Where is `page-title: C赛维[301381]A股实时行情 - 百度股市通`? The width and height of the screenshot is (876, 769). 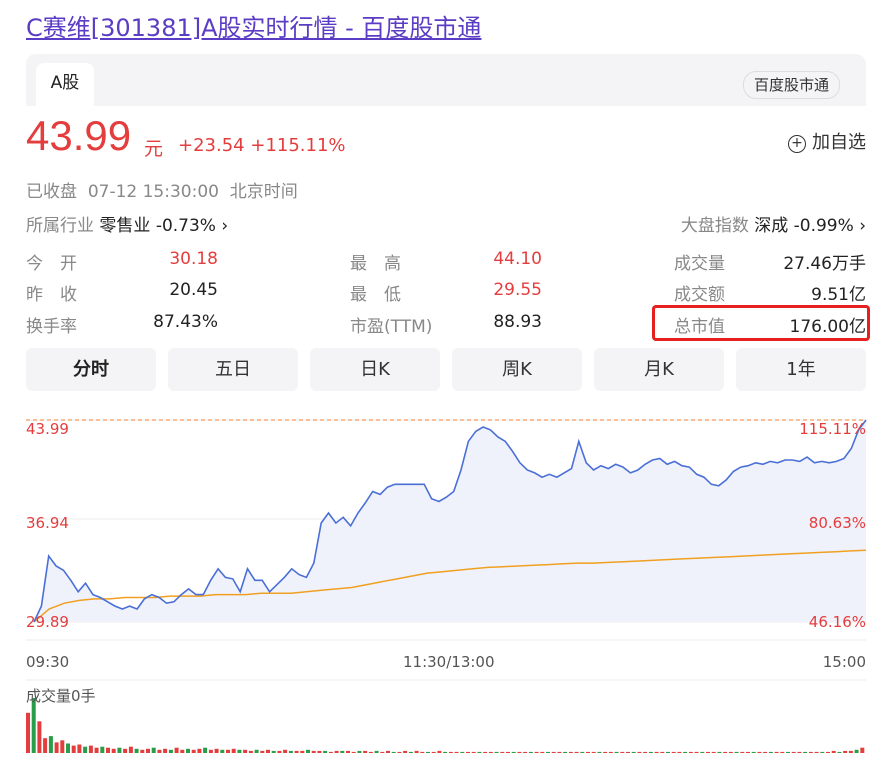
page-title: C赛维[301381]A股实时行情 - 百度股市通 is located at coordinates (253, 25).